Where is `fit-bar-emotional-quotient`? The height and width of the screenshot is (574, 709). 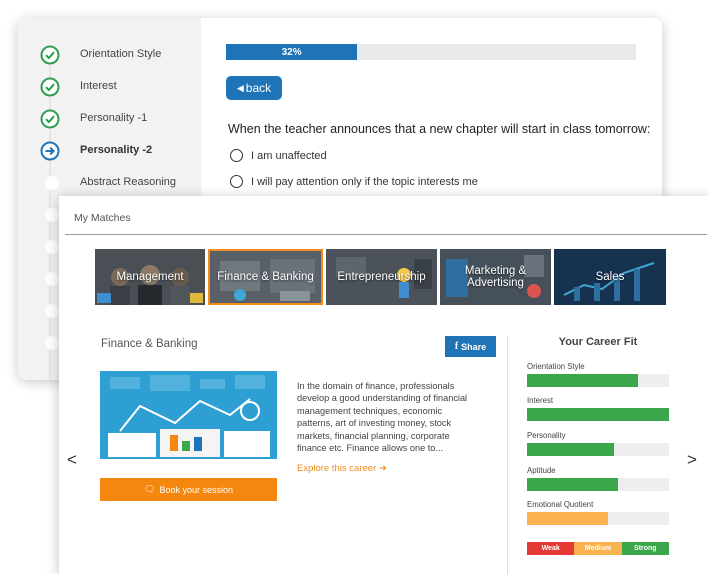 fit-bar-emotional-quotient is located at coordinates (598, 518).